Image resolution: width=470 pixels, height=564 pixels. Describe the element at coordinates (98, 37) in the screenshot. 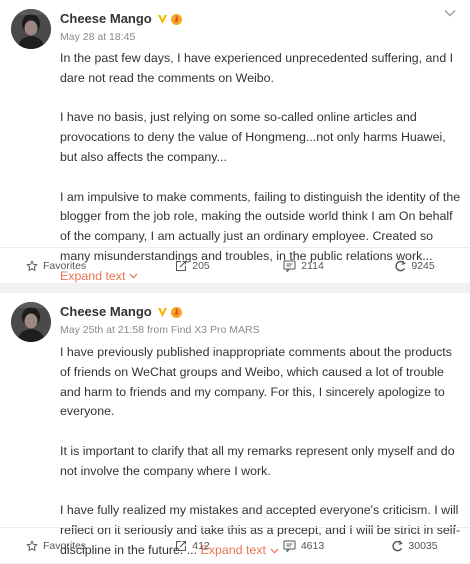

I see `post-meta: May 28 at 18:45` at that location.